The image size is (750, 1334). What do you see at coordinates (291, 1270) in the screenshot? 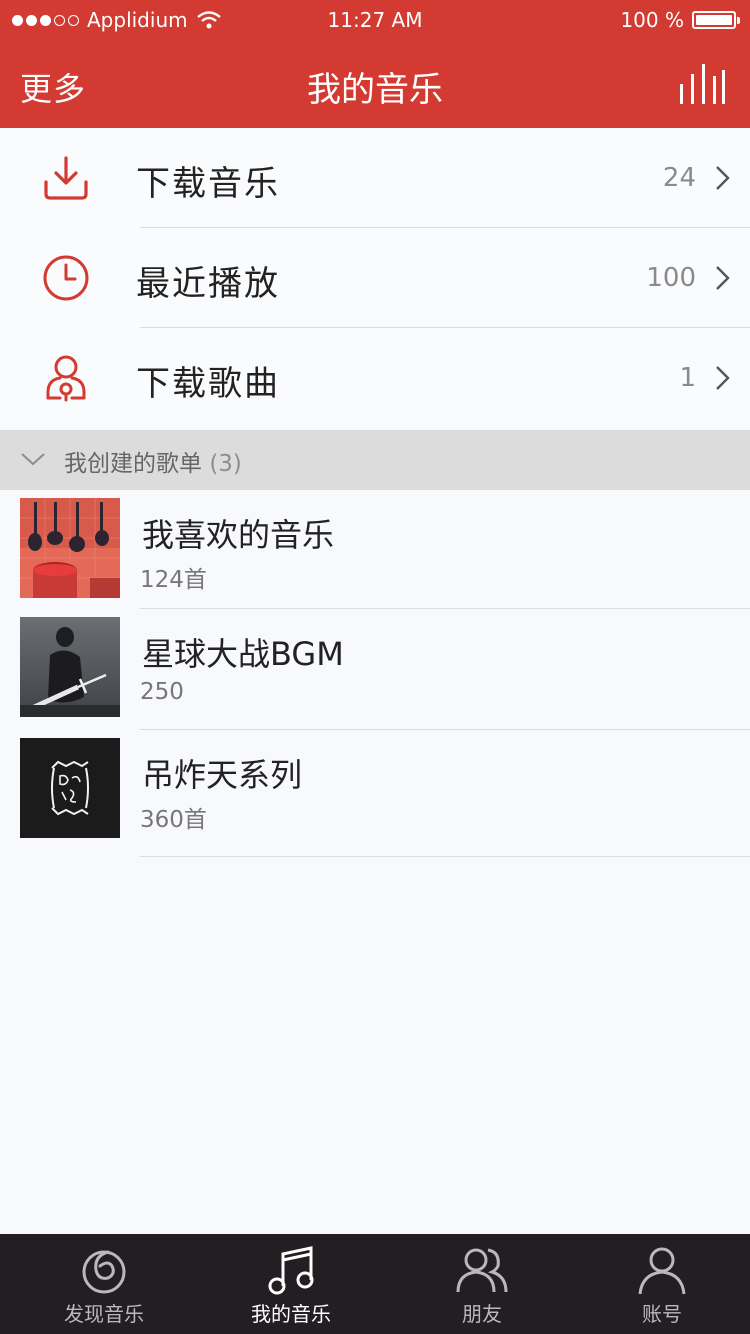
I see `music-note-icon` at bounding box center [291, 1270].